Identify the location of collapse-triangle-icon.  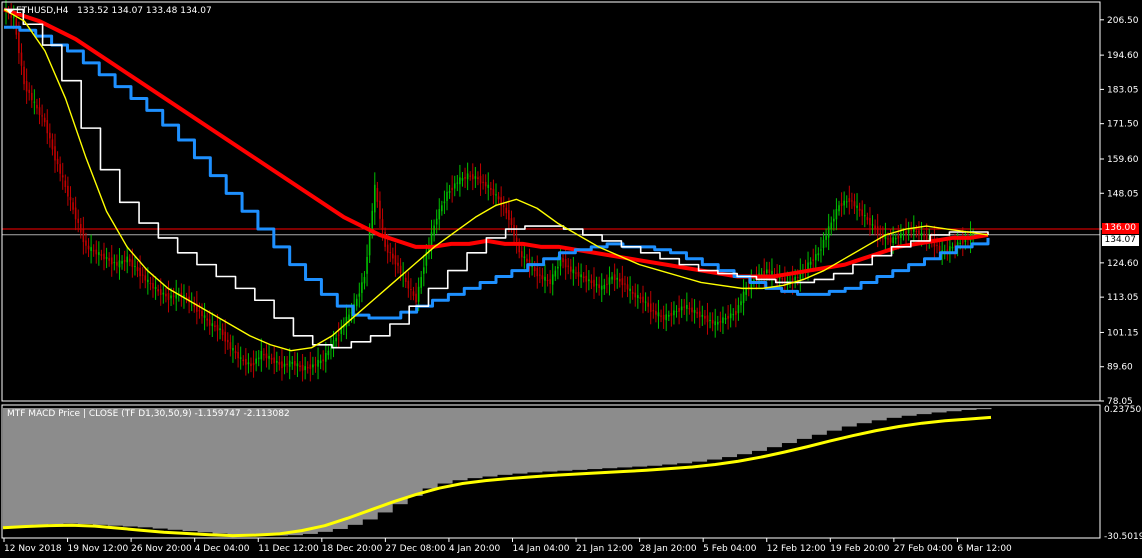
(10, 11).